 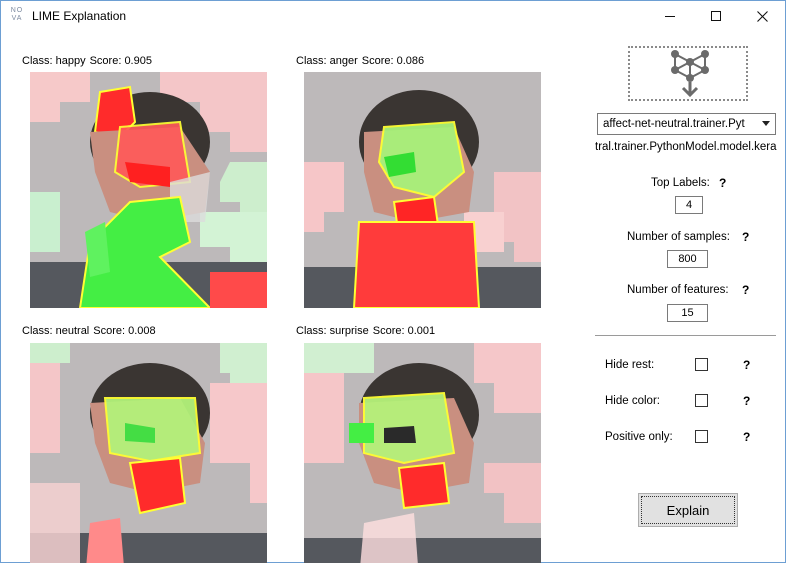 I want to click on panel-surprise-label: Class: surprise Score: 0.001, so click(x=365, y=331).